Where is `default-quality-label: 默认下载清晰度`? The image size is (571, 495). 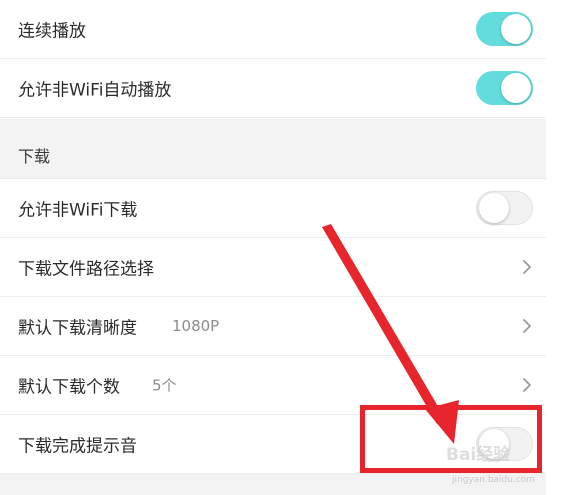 default-quality-label: 默认下载清晰度 is located at coordinates (77, 328).